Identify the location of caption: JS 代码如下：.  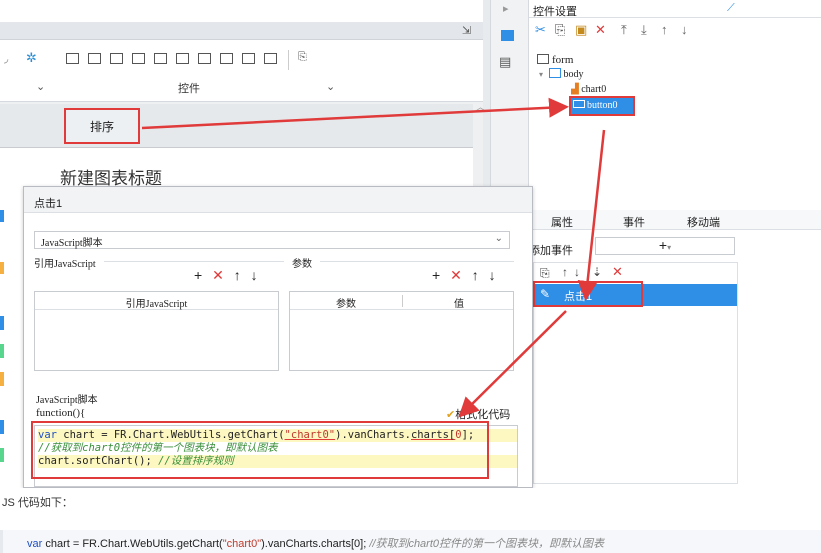
(37, 503).